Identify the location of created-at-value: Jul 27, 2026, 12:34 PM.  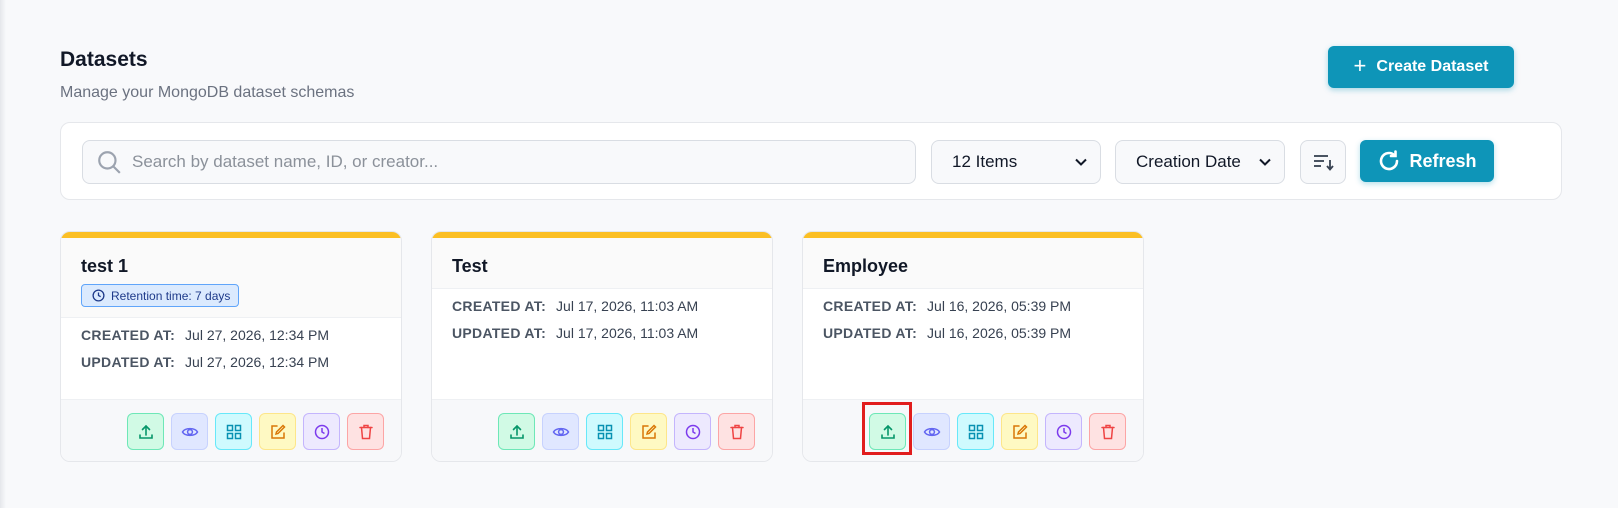
(257, 335).